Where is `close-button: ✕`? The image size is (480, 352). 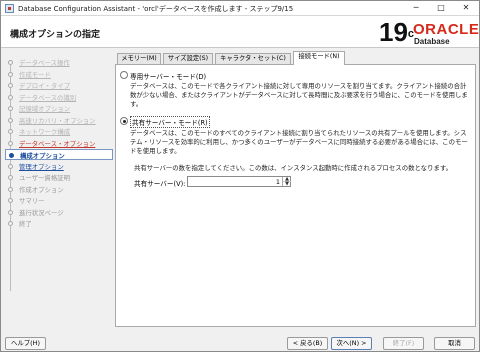 close-button: ✕ is located at coordinates (466, 8).